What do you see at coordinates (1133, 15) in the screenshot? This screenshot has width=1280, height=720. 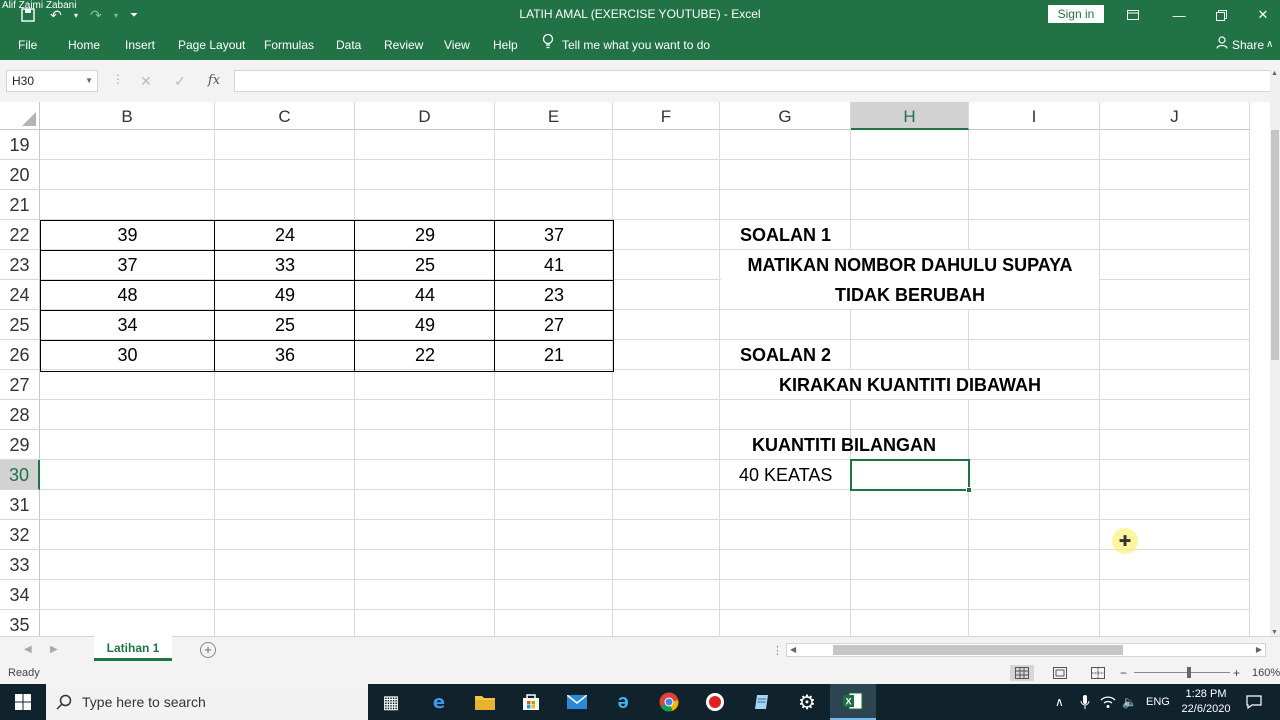 I see `ribbon-display-options-icon` at bounding box center [1133, 15].